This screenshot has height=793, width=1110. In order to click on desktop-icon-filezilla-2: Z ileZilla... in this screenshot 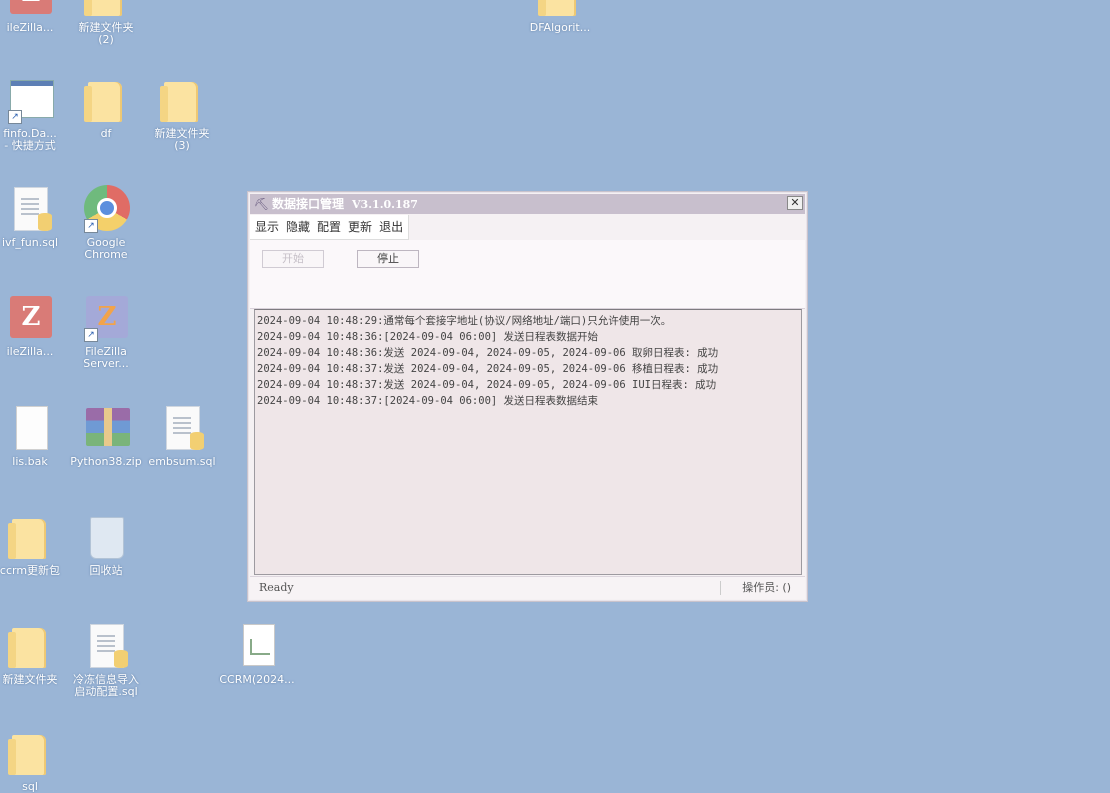, I will do `click(35, 326)`.